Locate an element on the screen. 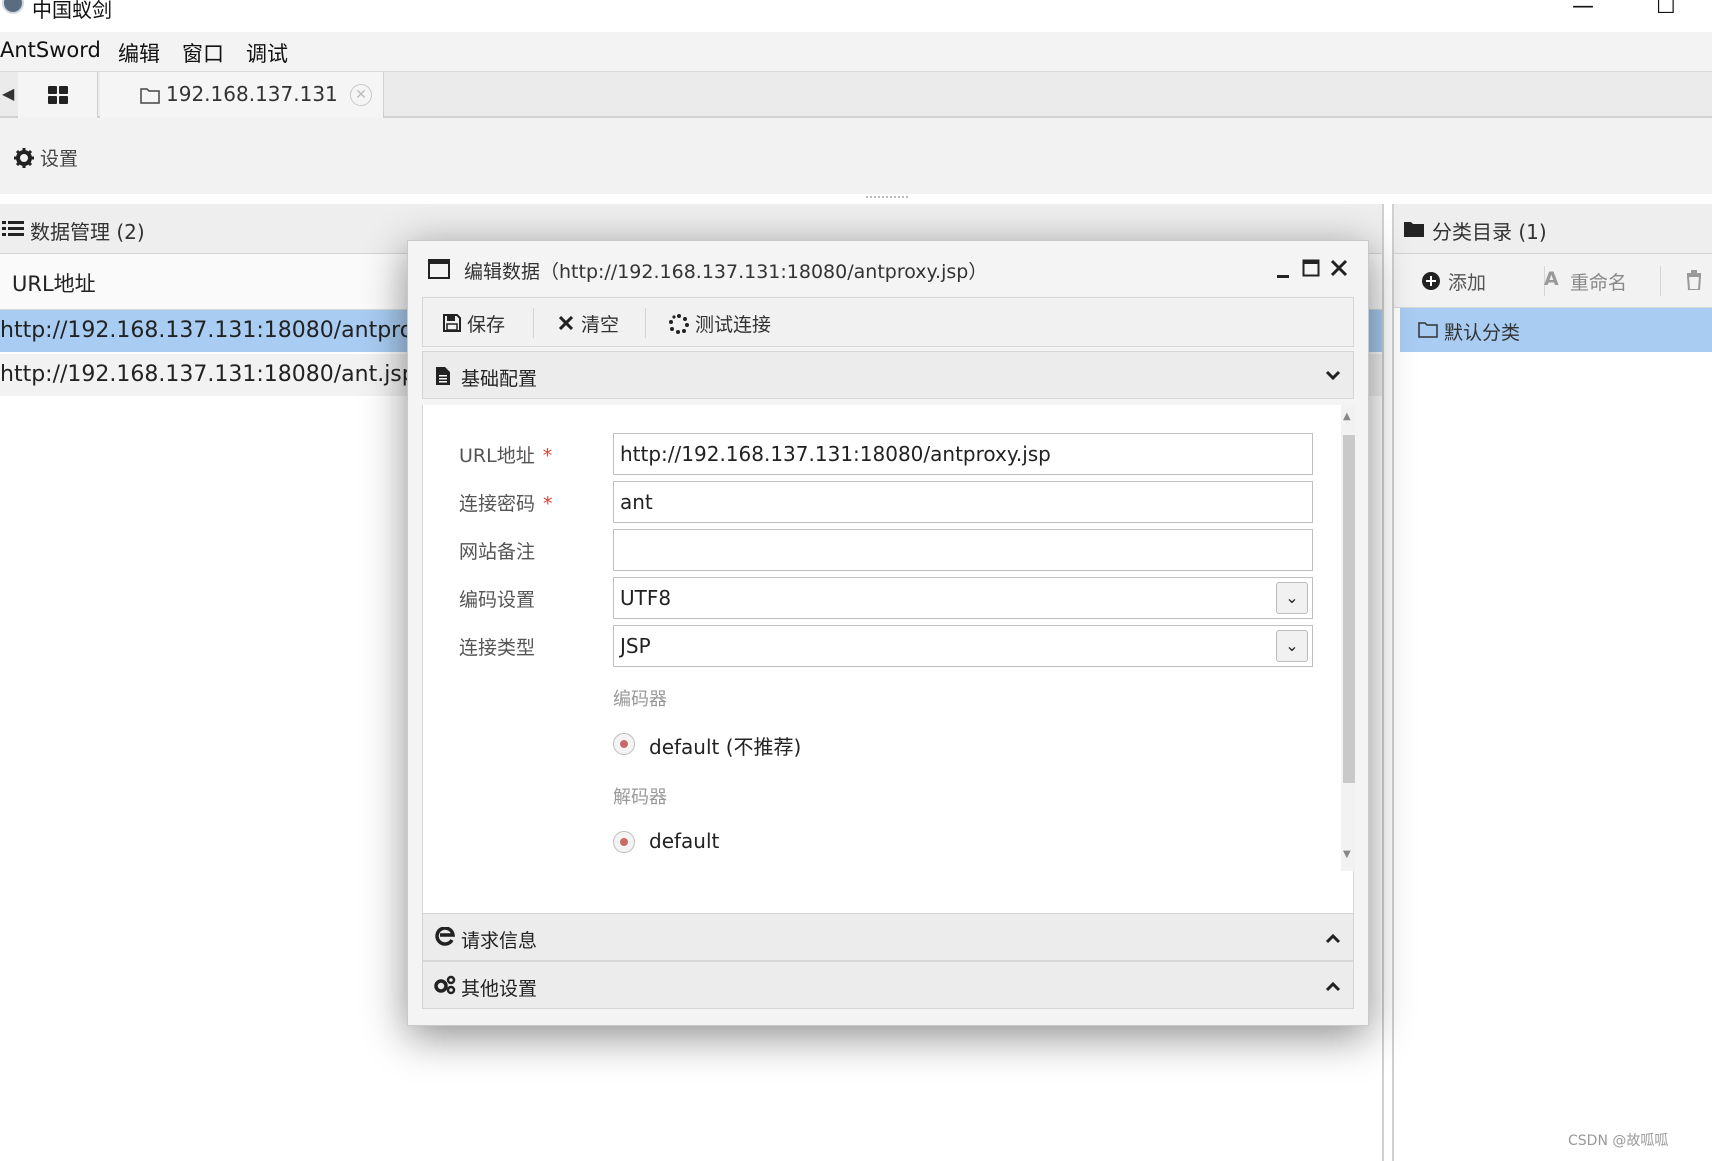 The image size is (1712, 1161). app-logo-icon is located at coordinates (13, 7).